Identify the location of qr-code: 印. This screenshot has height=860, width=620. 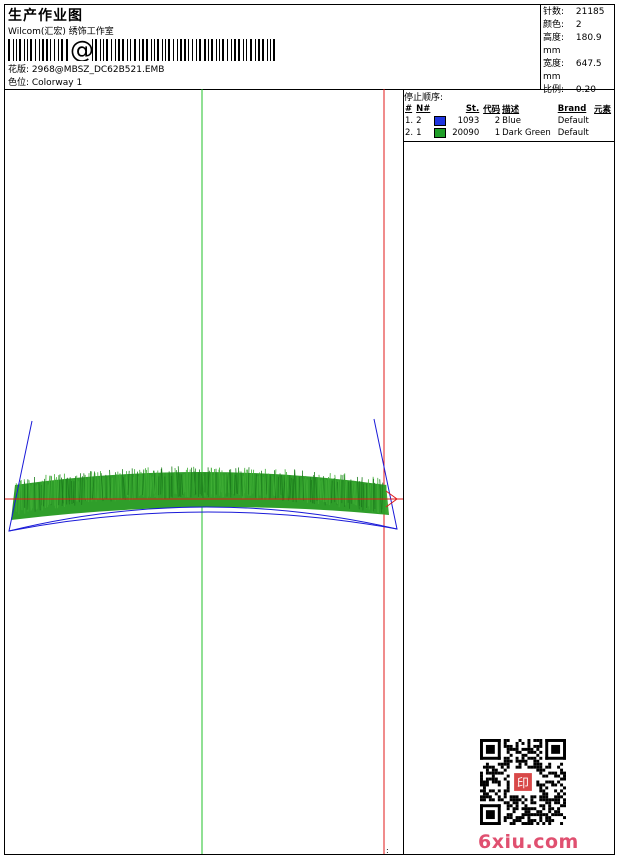
(523, 782).